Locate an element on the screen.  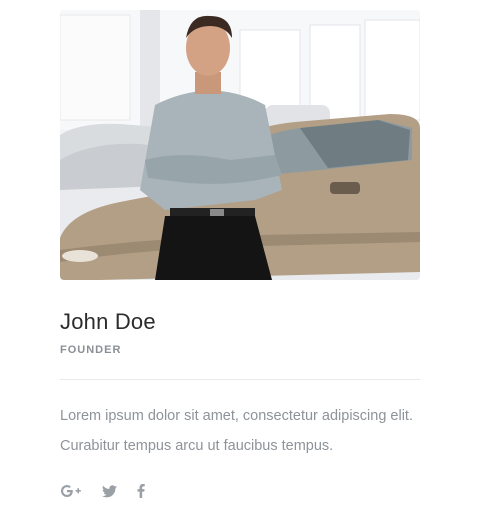
facebook-icon is located at coordinates (141, 491).